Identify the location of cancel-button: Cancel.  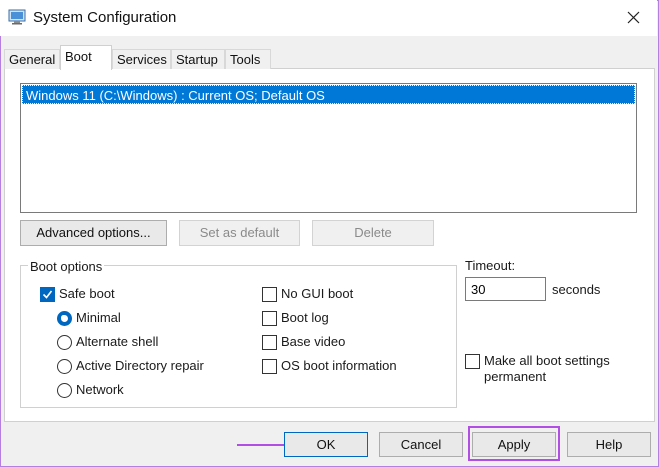
(421, 444).